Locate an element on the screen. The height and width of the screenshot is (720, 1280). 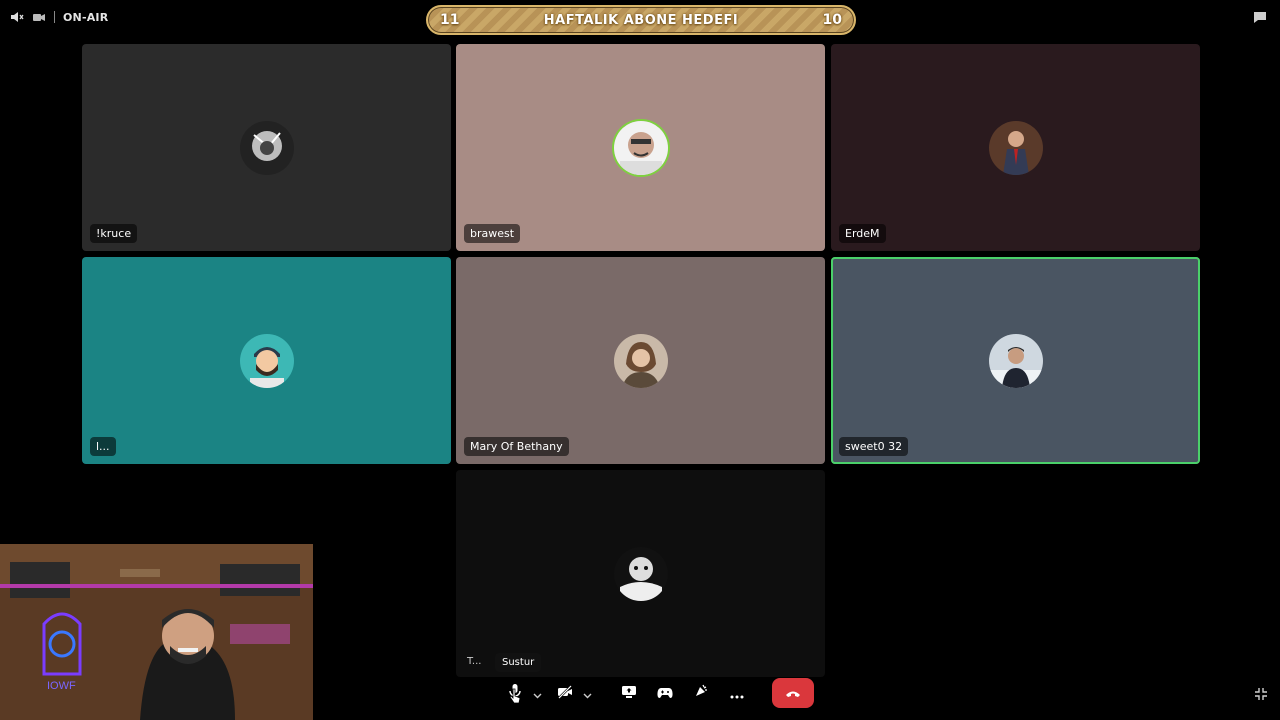
camera-options-button is located at coordinates (587, 693).